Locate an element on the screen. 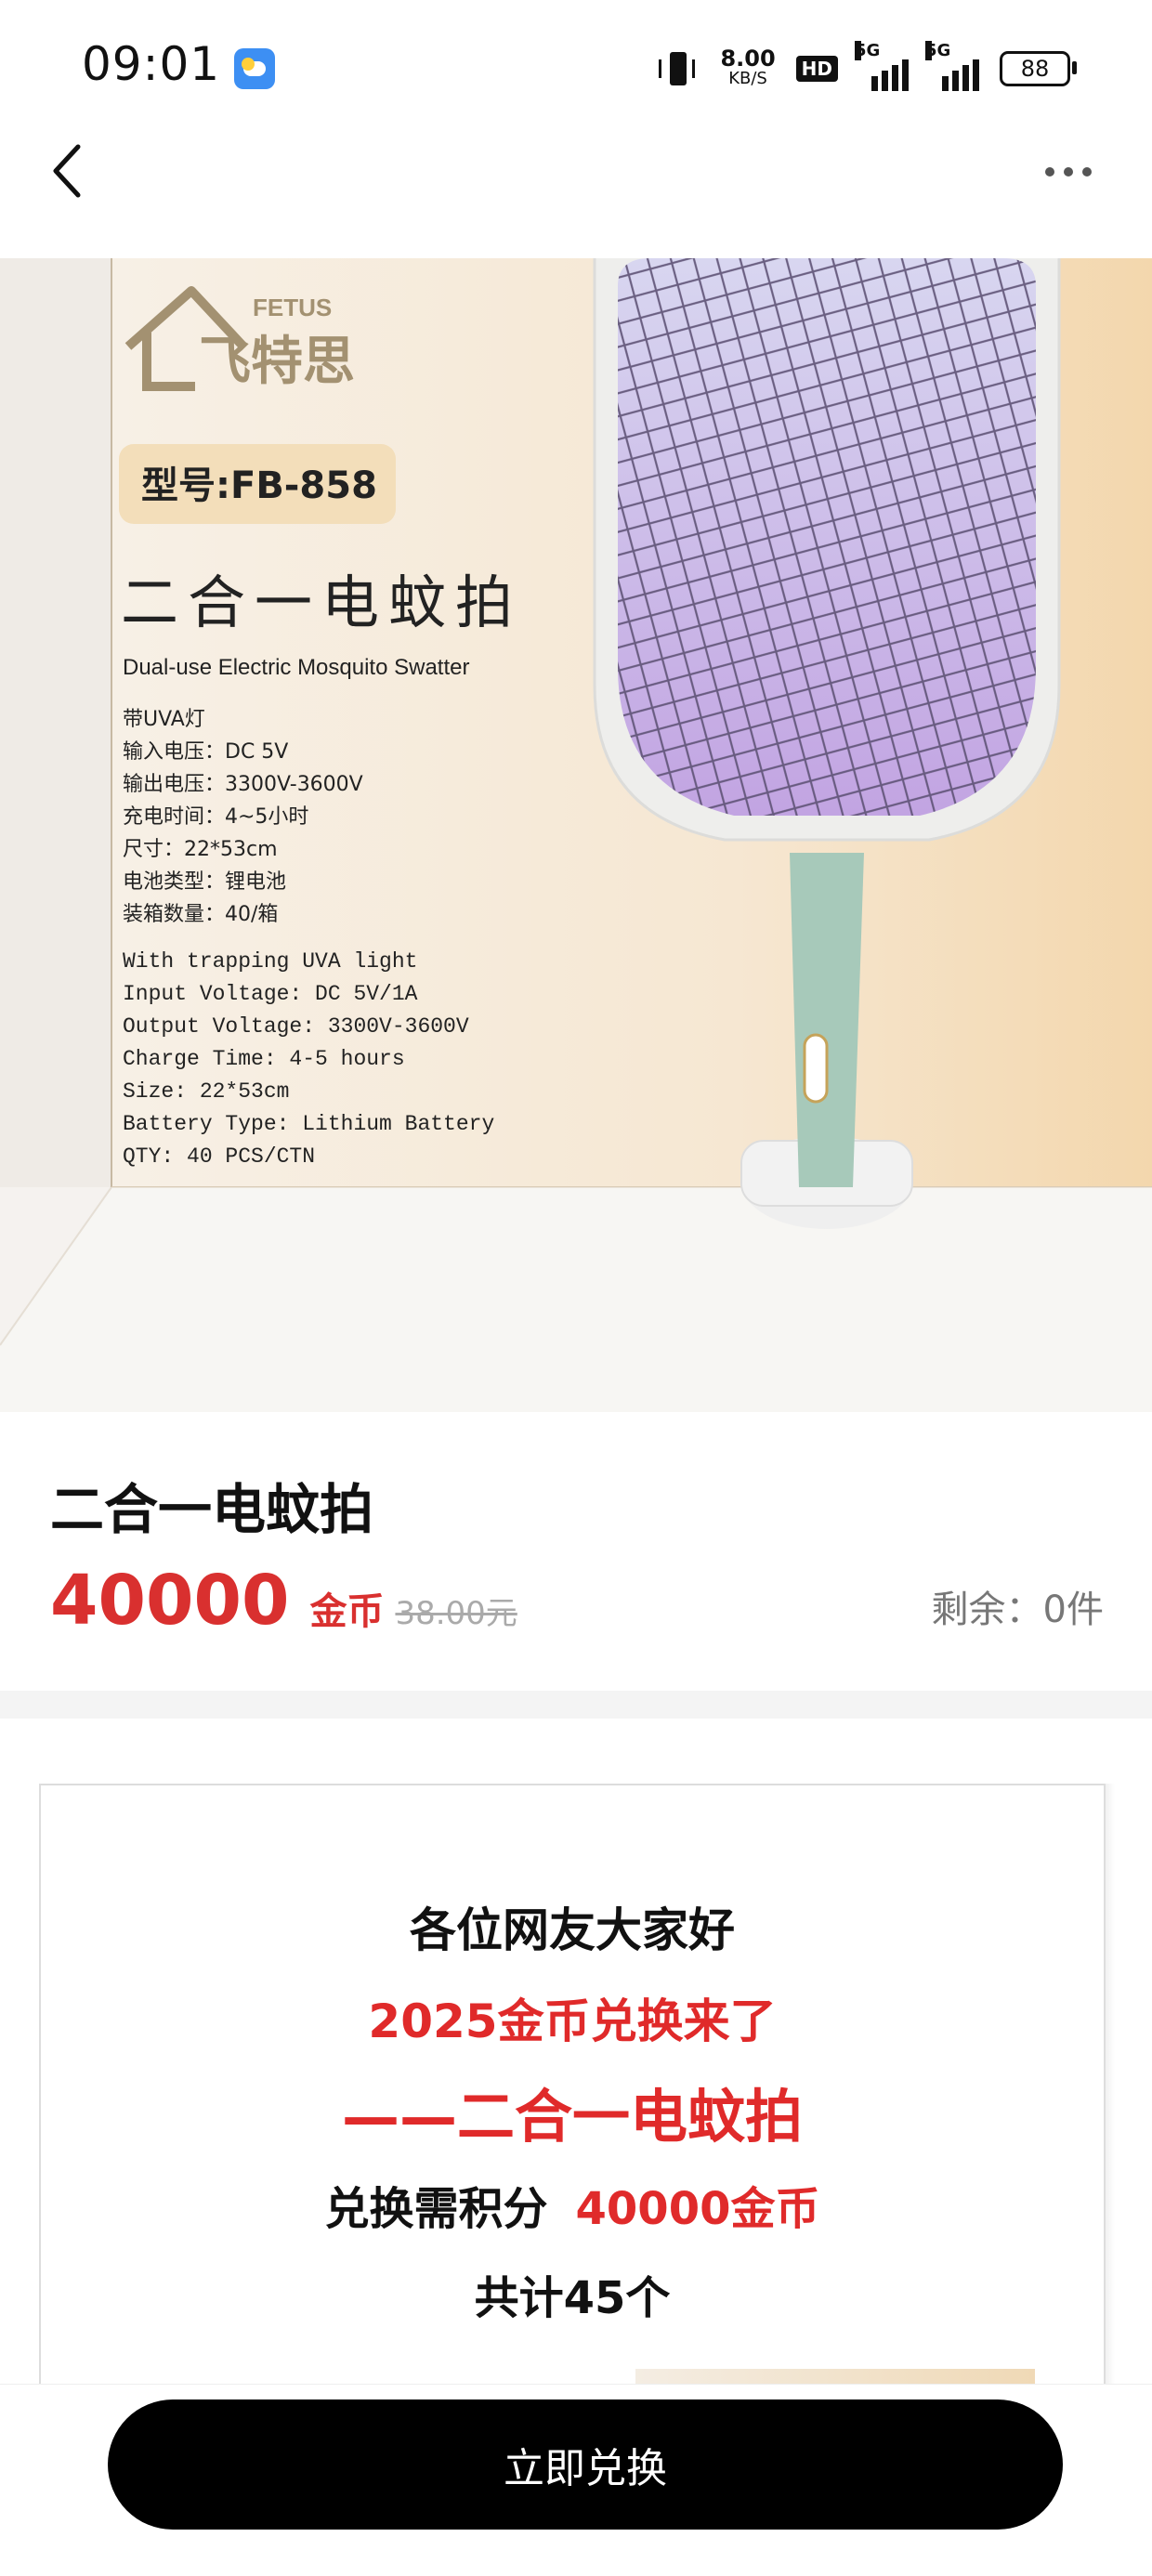 Image resolution: width=1152 pixels, height=2576 pixels. spec-cn: 装箱数量：40/箱 is located at coordinates (200, 914).